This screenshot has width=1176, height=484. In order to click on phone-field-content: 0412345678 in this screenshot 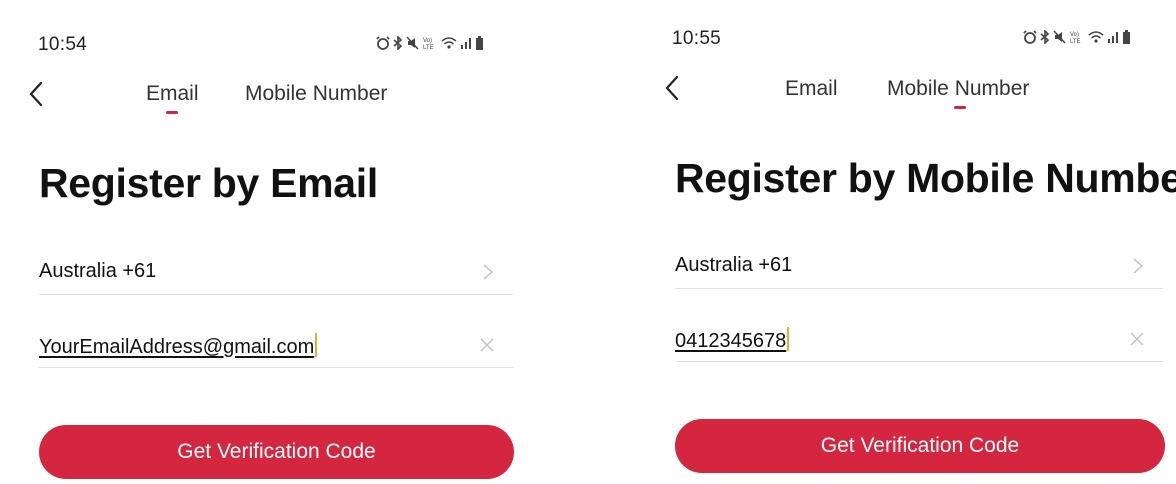, I will do `click(732, 340)`.